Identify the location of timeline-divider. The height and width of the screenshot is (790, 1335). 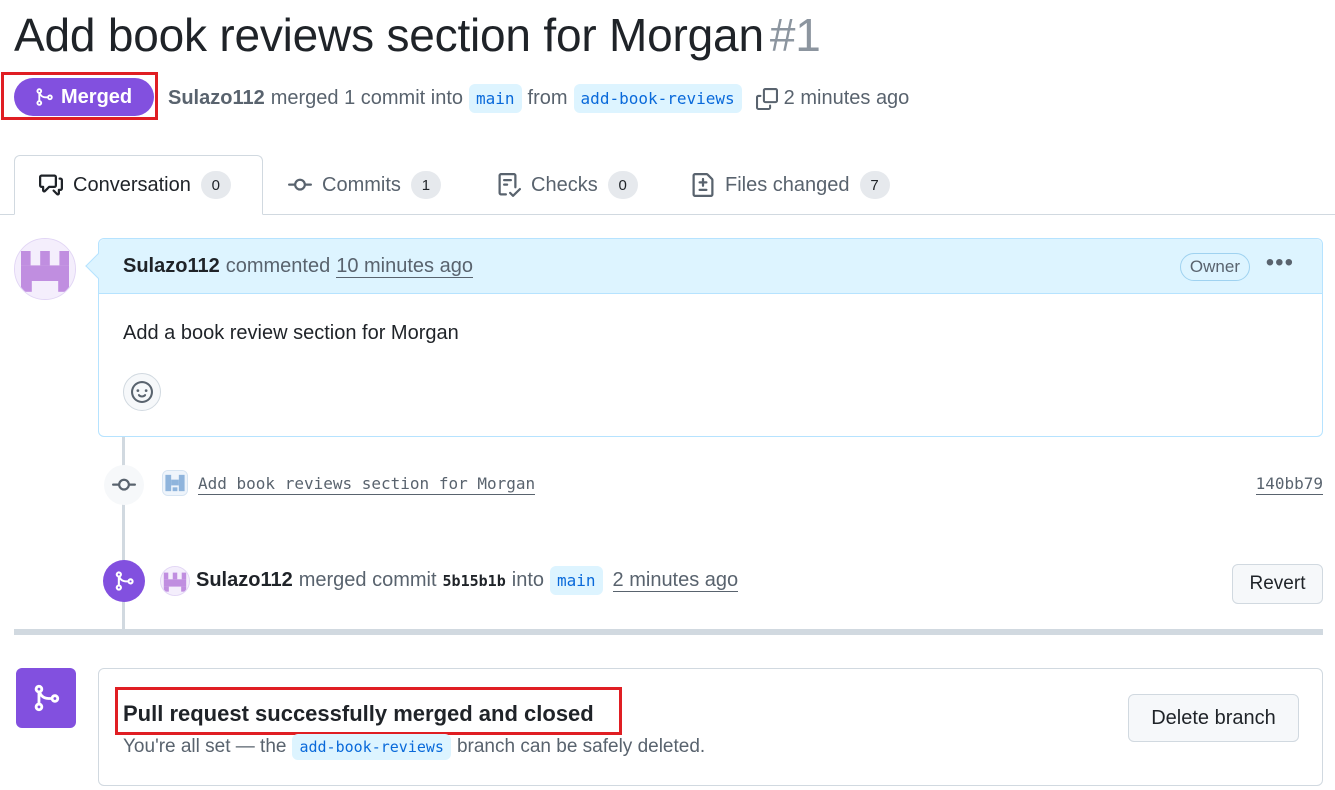
(668, 632).